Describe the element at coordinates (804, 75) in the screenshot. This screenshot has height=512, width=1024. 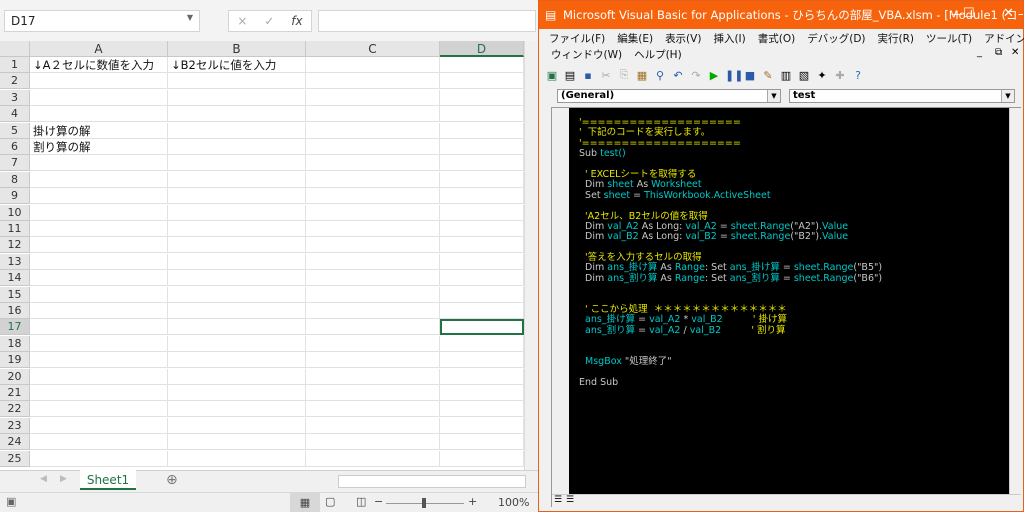
I see `properties-icon: ▧` at that location.